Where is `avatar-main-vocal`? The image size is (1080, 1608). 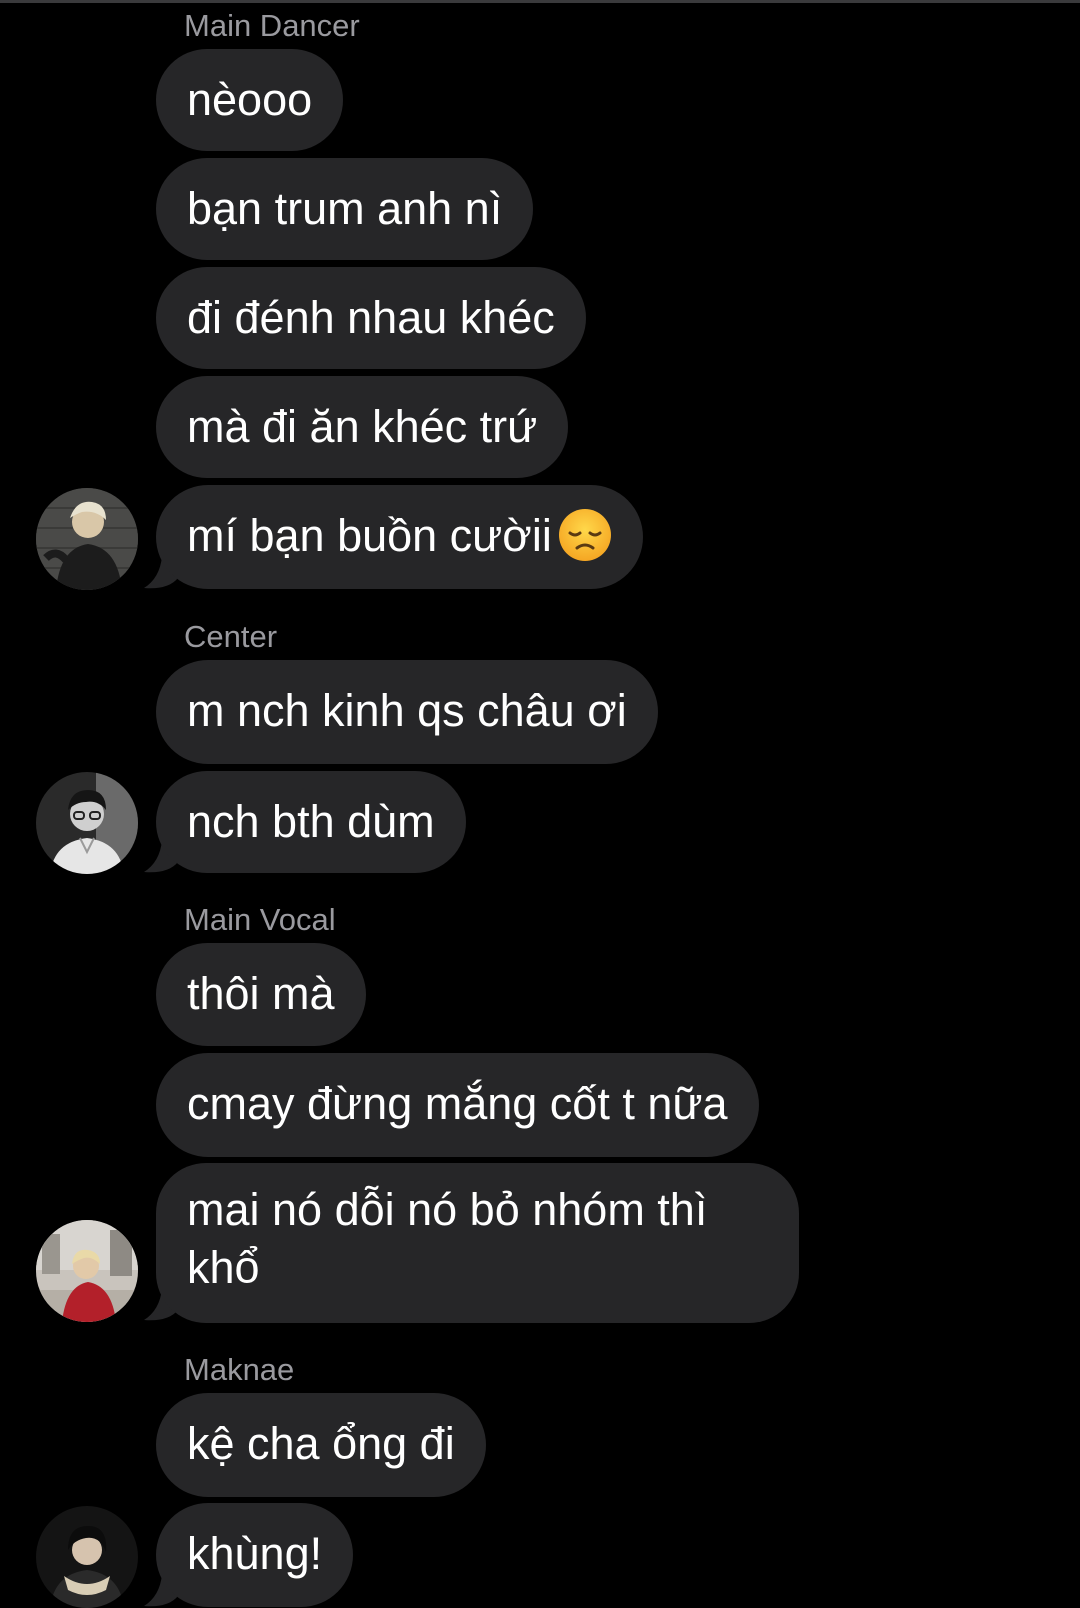 avatar-main-vocal is located at coordinates (87, 1271).